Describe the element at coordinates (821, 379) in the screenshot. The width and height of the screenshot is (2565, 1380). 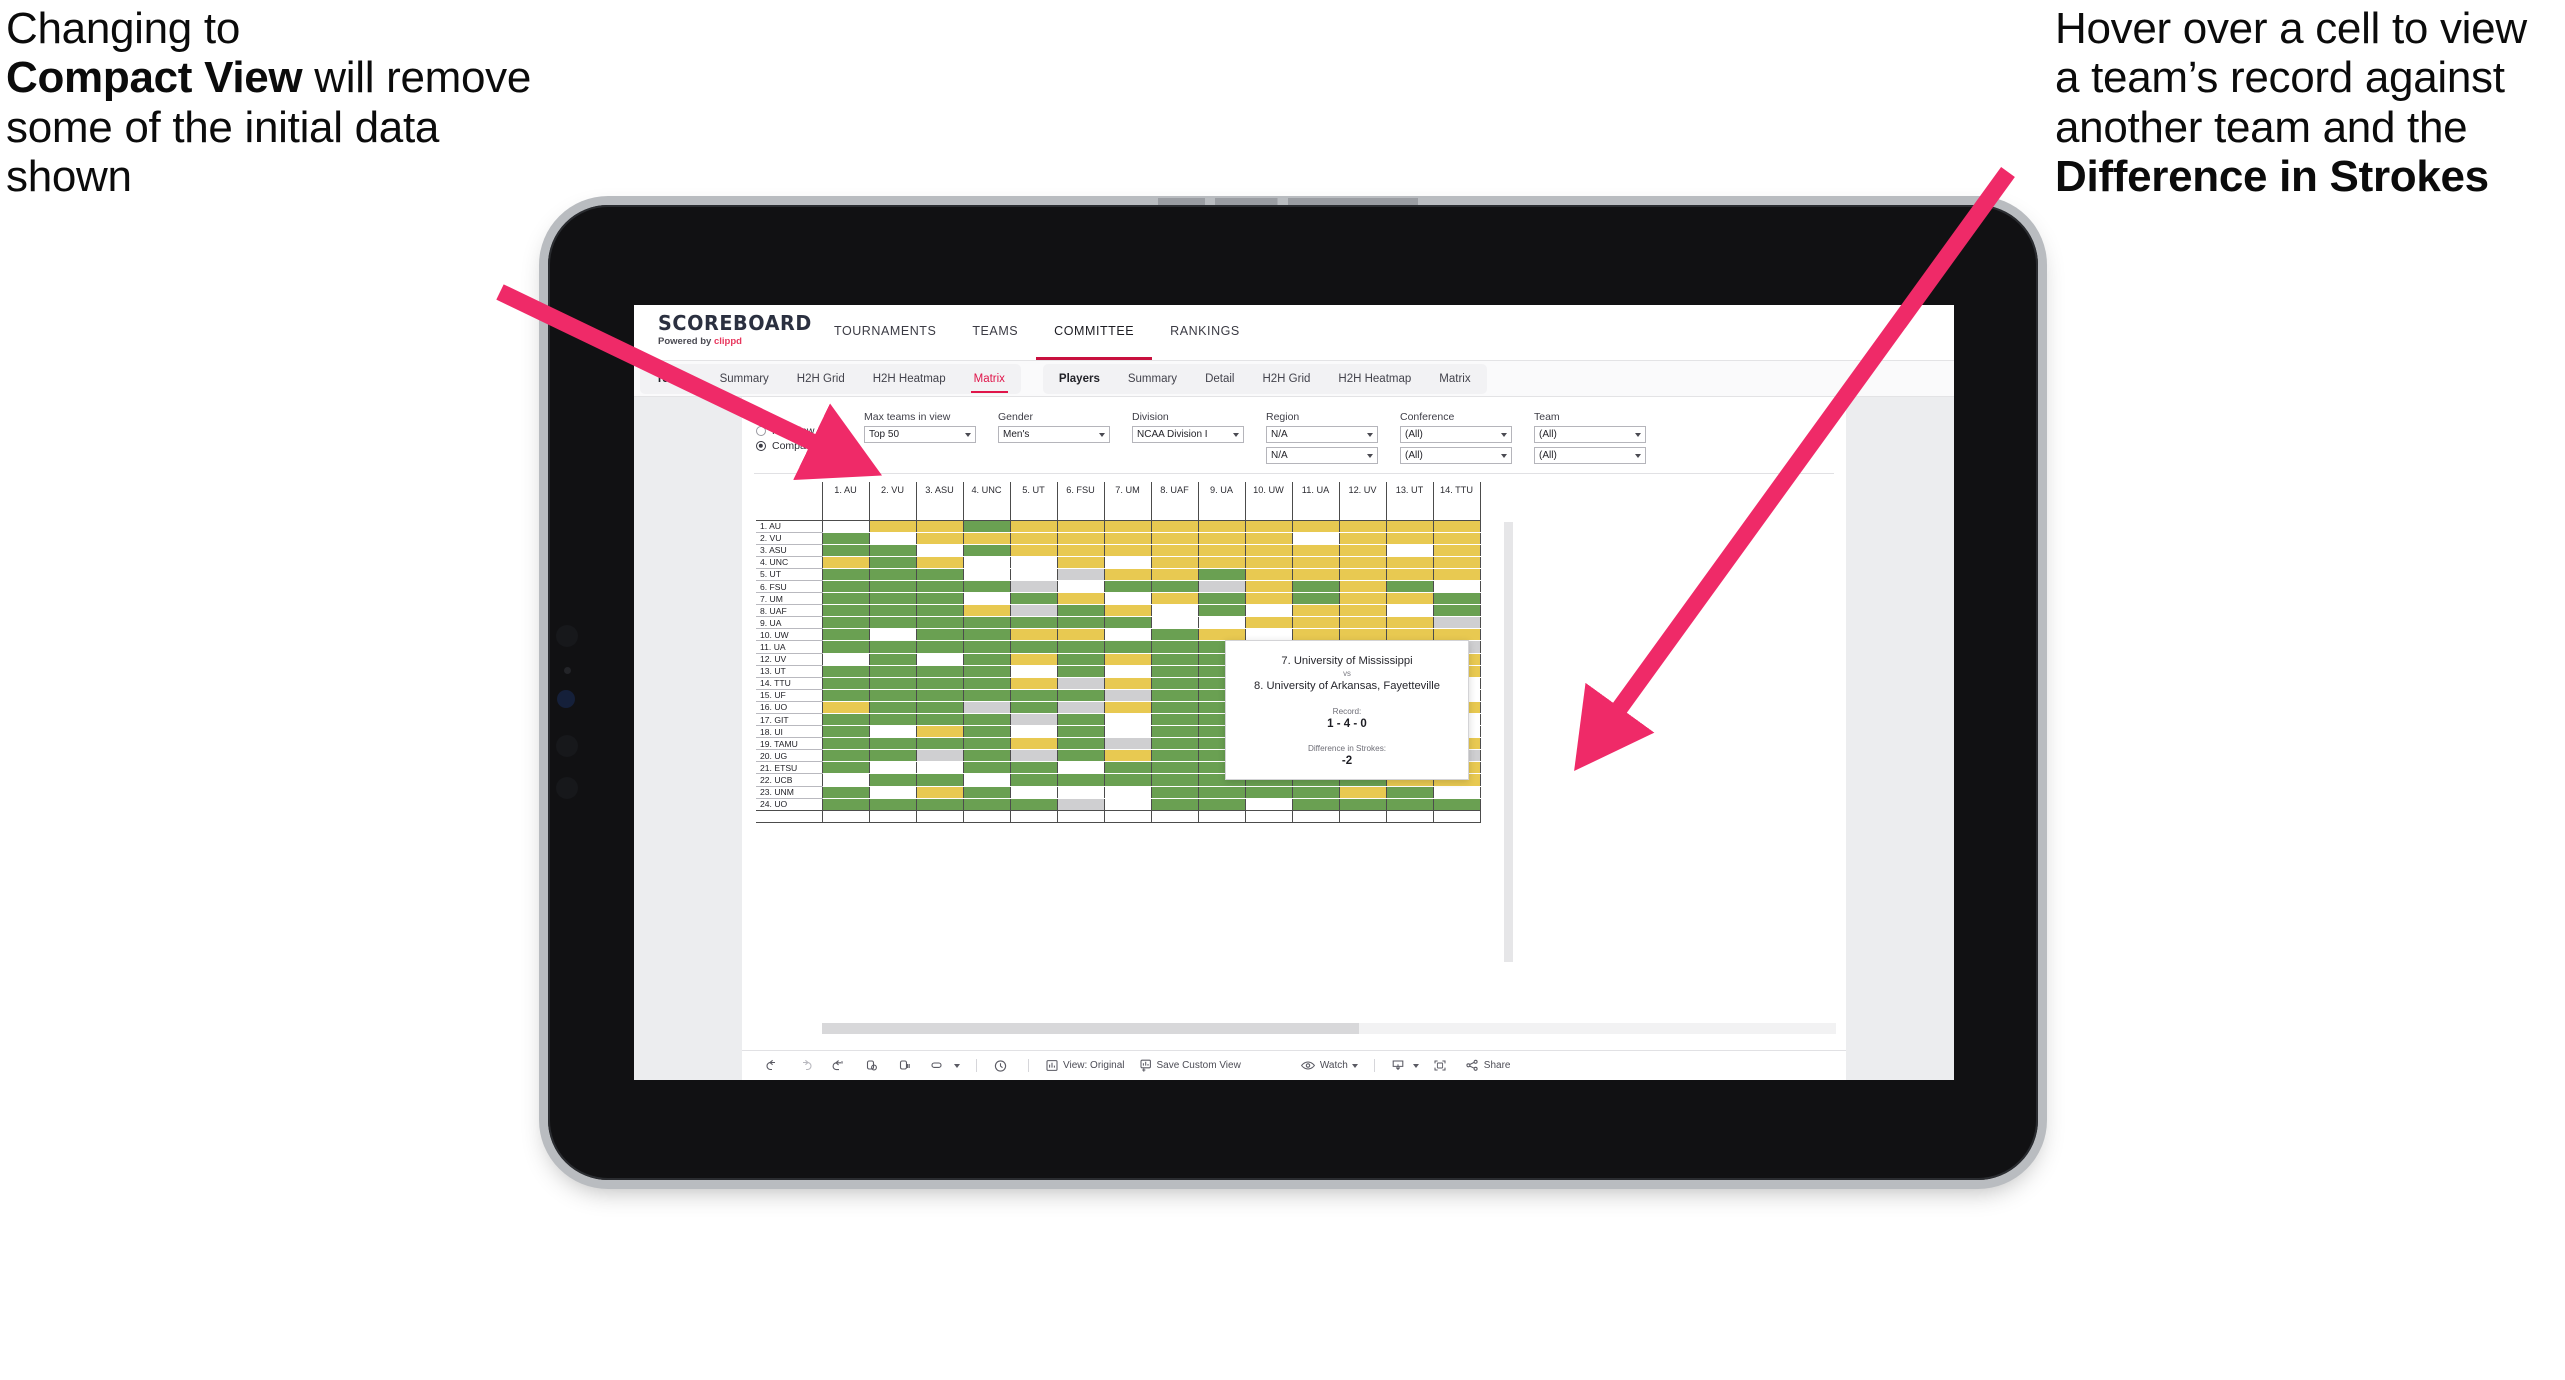
I see `tab-teams-h2h-grid: H2H Grid` at that location.